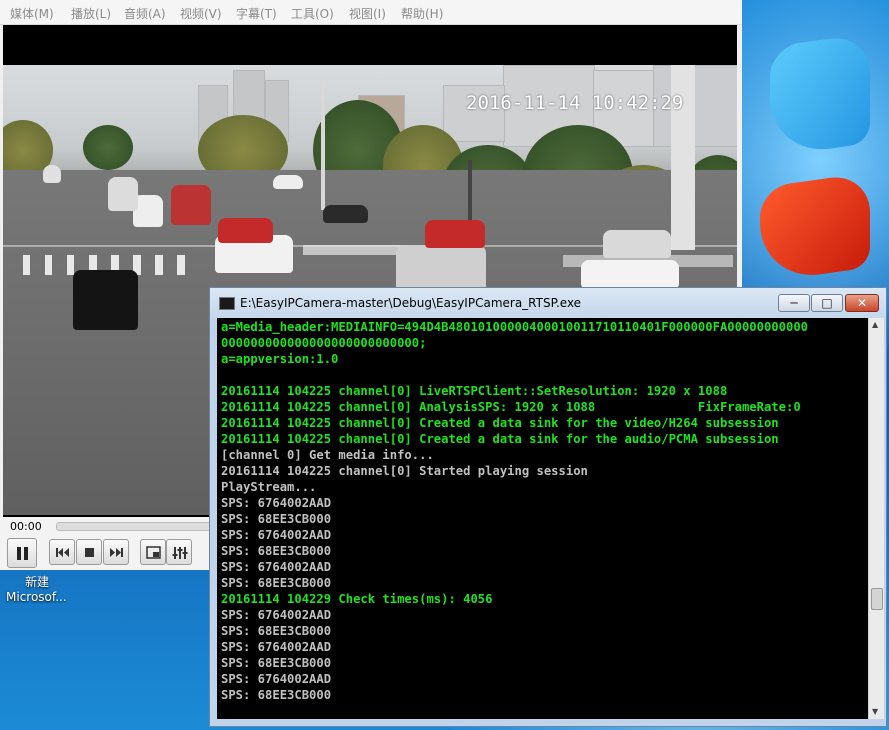 This screenshot has width=889, height=730. What do you see at coordinates (357, 599) in the screenshot?
I see `console-line: 20161114 104229 Check times(ms): 4056` at bounding box center [357, 599].